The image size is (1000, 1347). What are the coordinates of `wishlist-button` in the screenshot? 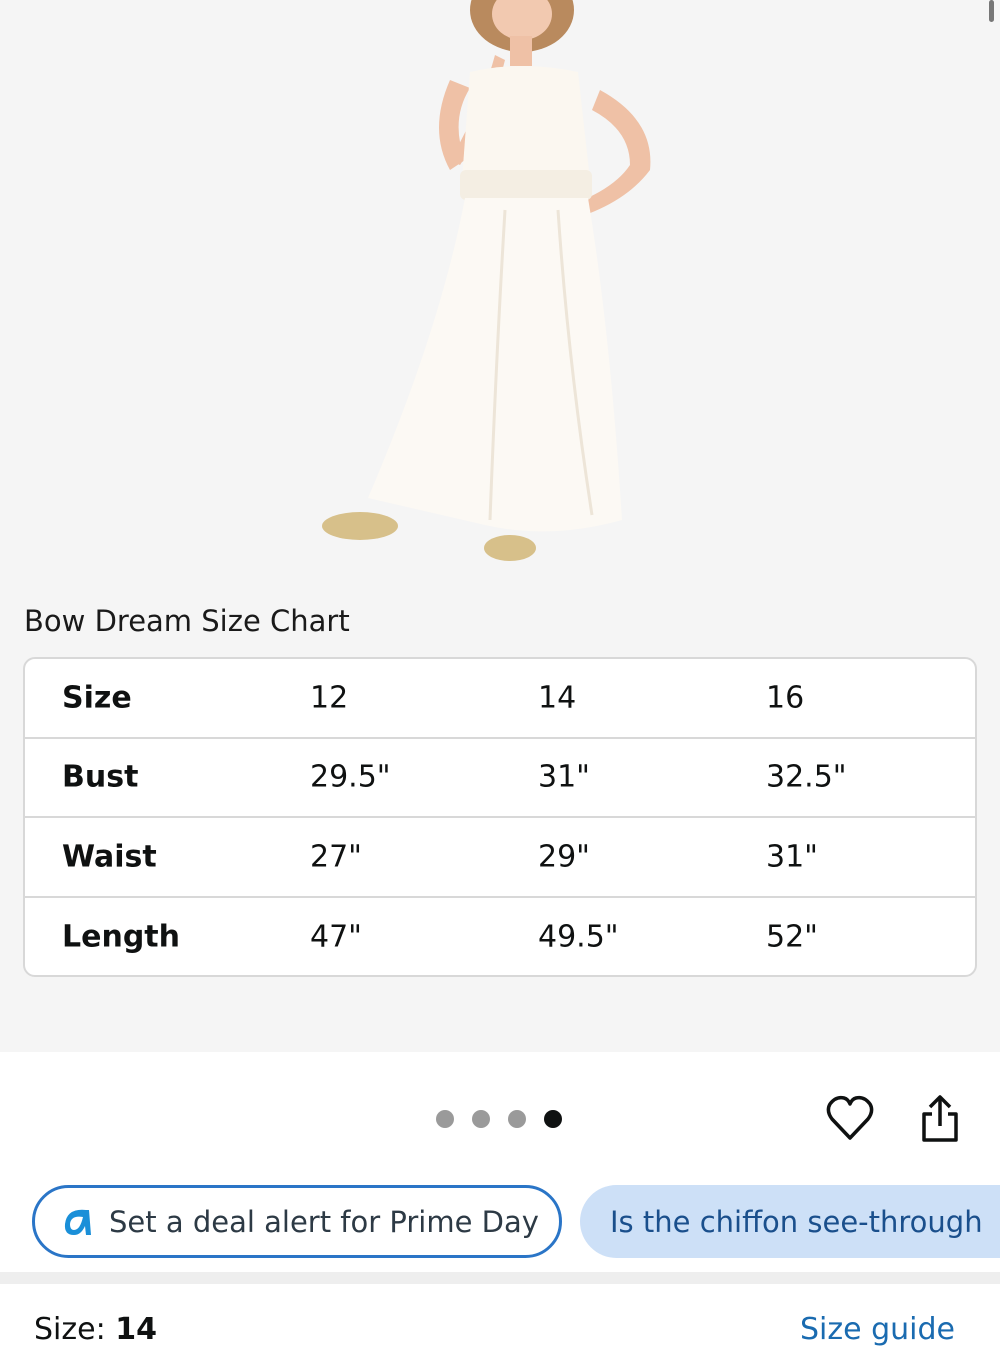 It's located at (850, 1118).